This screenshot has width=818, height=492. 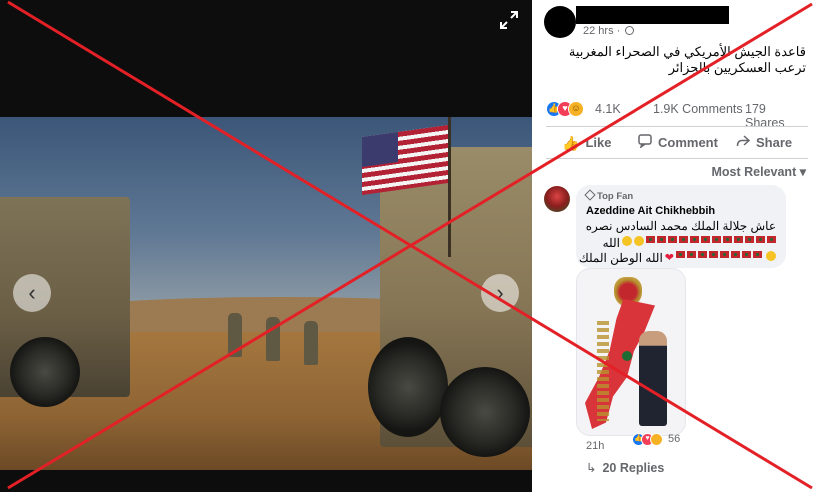 I want to click on reactions-bar: 👍 ♥ ☺ 4.1K 1.9K Comments 179 Shares, so click(x=677, y=115).